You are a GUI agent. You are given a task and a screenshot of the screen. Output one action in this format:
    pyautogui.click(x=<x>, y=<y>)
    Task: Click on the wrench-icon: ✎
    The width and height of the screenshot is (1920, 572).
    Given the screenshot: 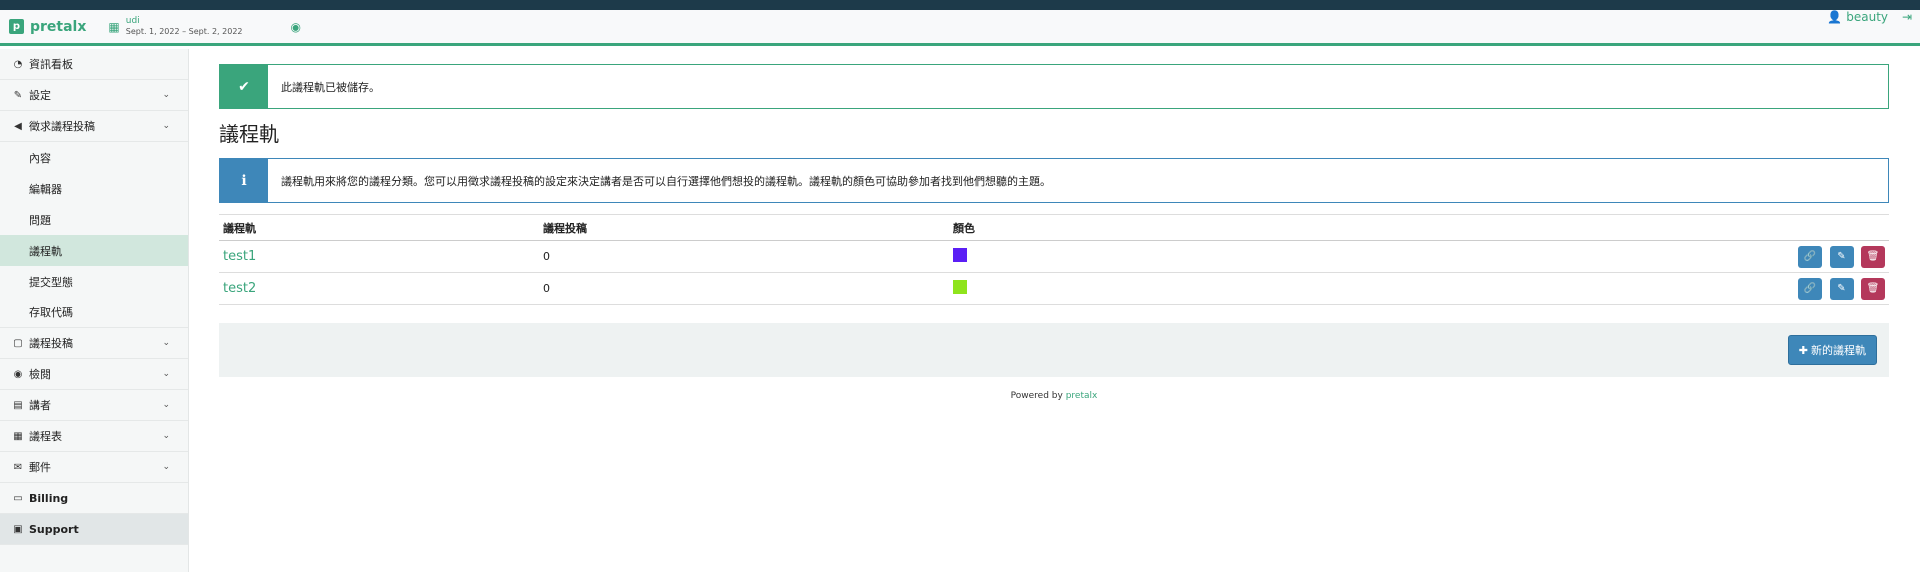 What is the action you would take?
    pyautogui.click(x=18, y=95)
    